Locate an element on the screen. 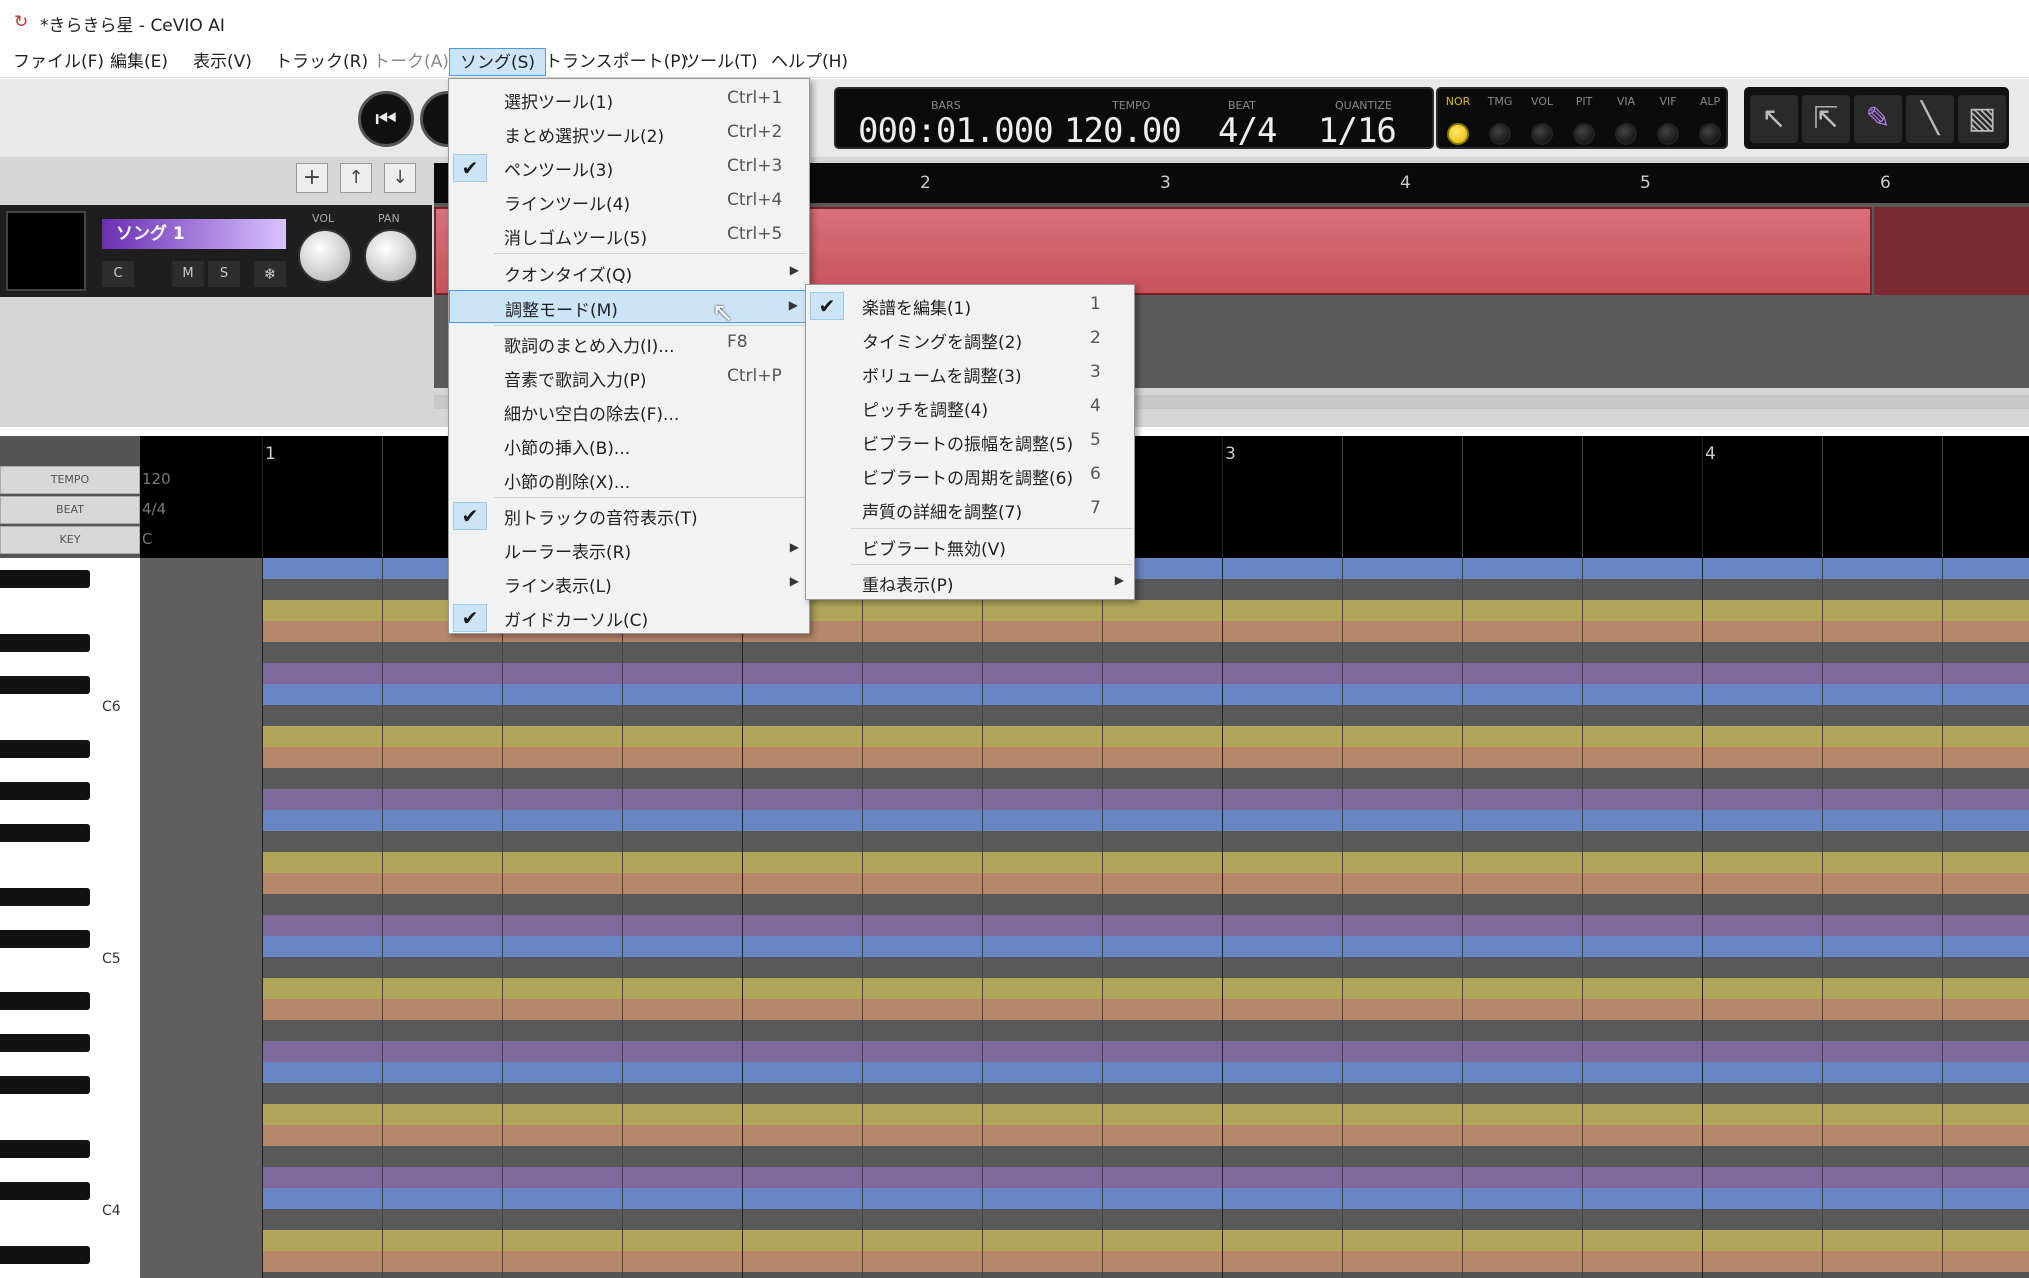 This screenshot has width=2029, height=1278. pit-led is located at coordinates (1584, 134).